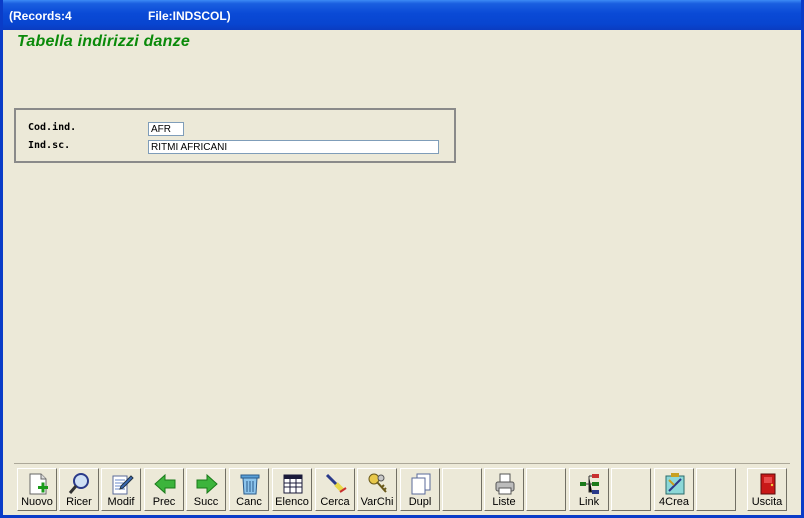 The width and height of the screenshot is (804, 518). What do you see at coordinates (589, 484) in the screenshot?
I see `tree-link-icon` at bounding box center [589, 484].